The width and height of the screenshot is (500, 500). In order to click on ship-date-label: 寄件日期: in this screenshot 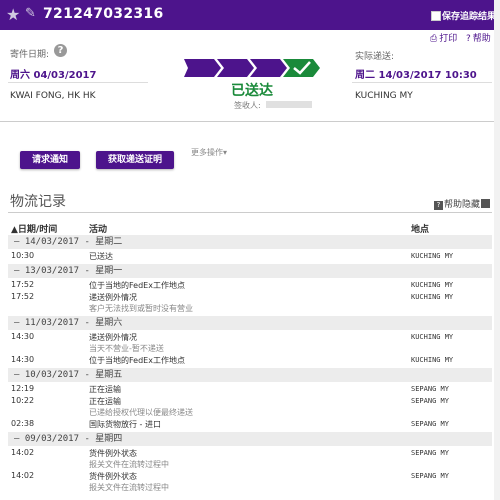, I will do `click(30, 55)`.